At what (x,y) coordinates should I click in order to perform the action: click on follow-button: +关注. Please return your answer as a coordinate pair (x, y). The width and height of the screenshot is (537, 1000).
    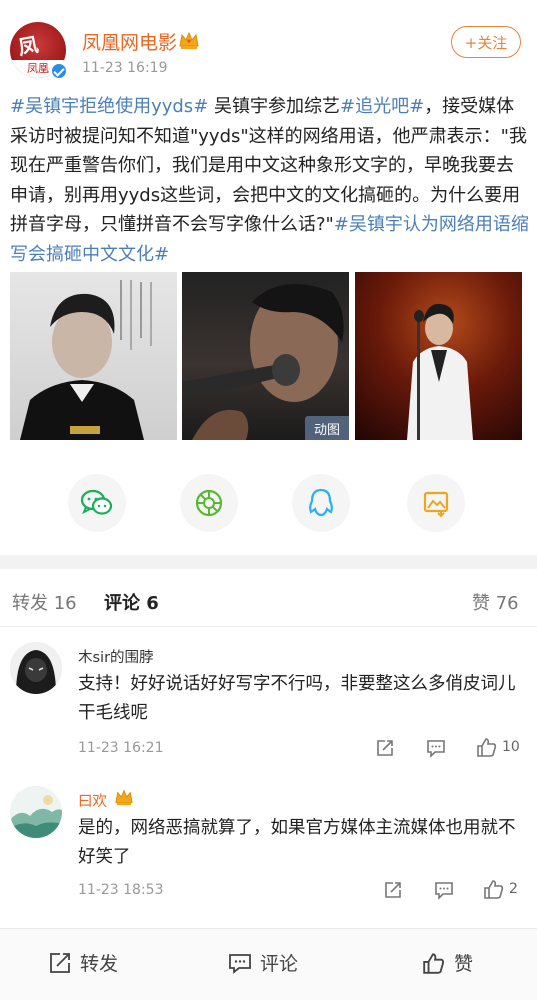
    Looking at the image, I should click on (486, 42).